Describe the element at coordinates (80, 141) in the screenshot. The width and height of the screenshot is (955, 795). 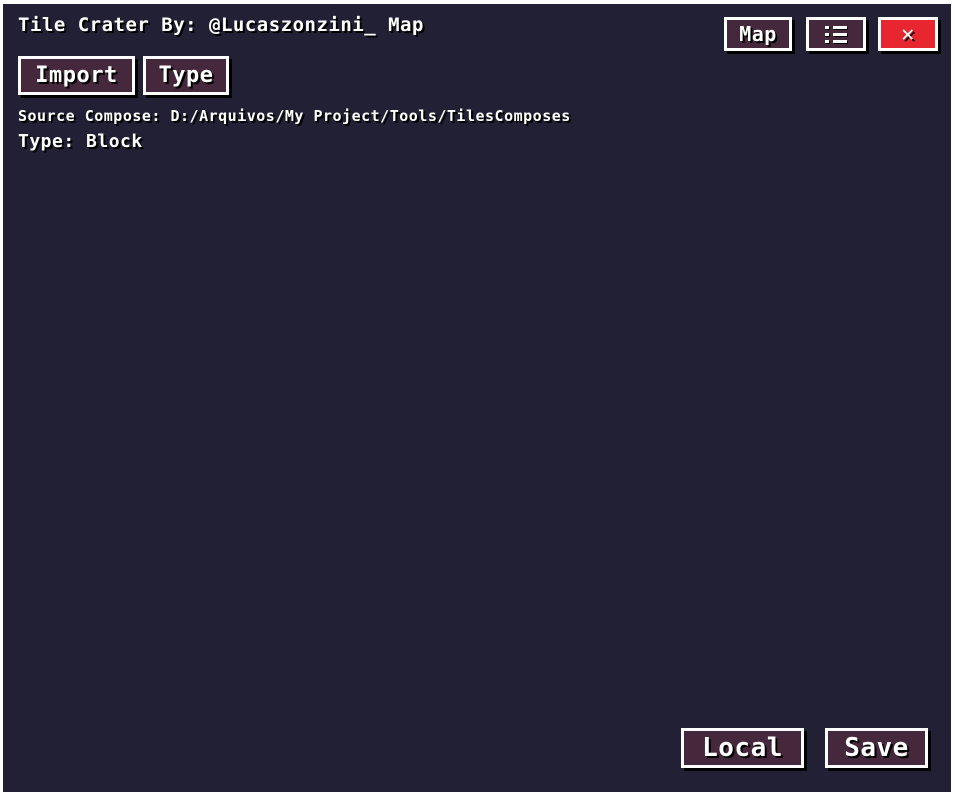
I see `current-type-label: Type: Block` at that location.